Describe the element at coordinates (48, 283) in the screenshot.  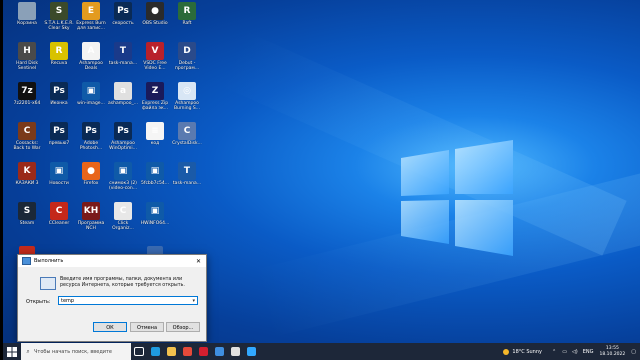
I see `run-window-icon` at that location.